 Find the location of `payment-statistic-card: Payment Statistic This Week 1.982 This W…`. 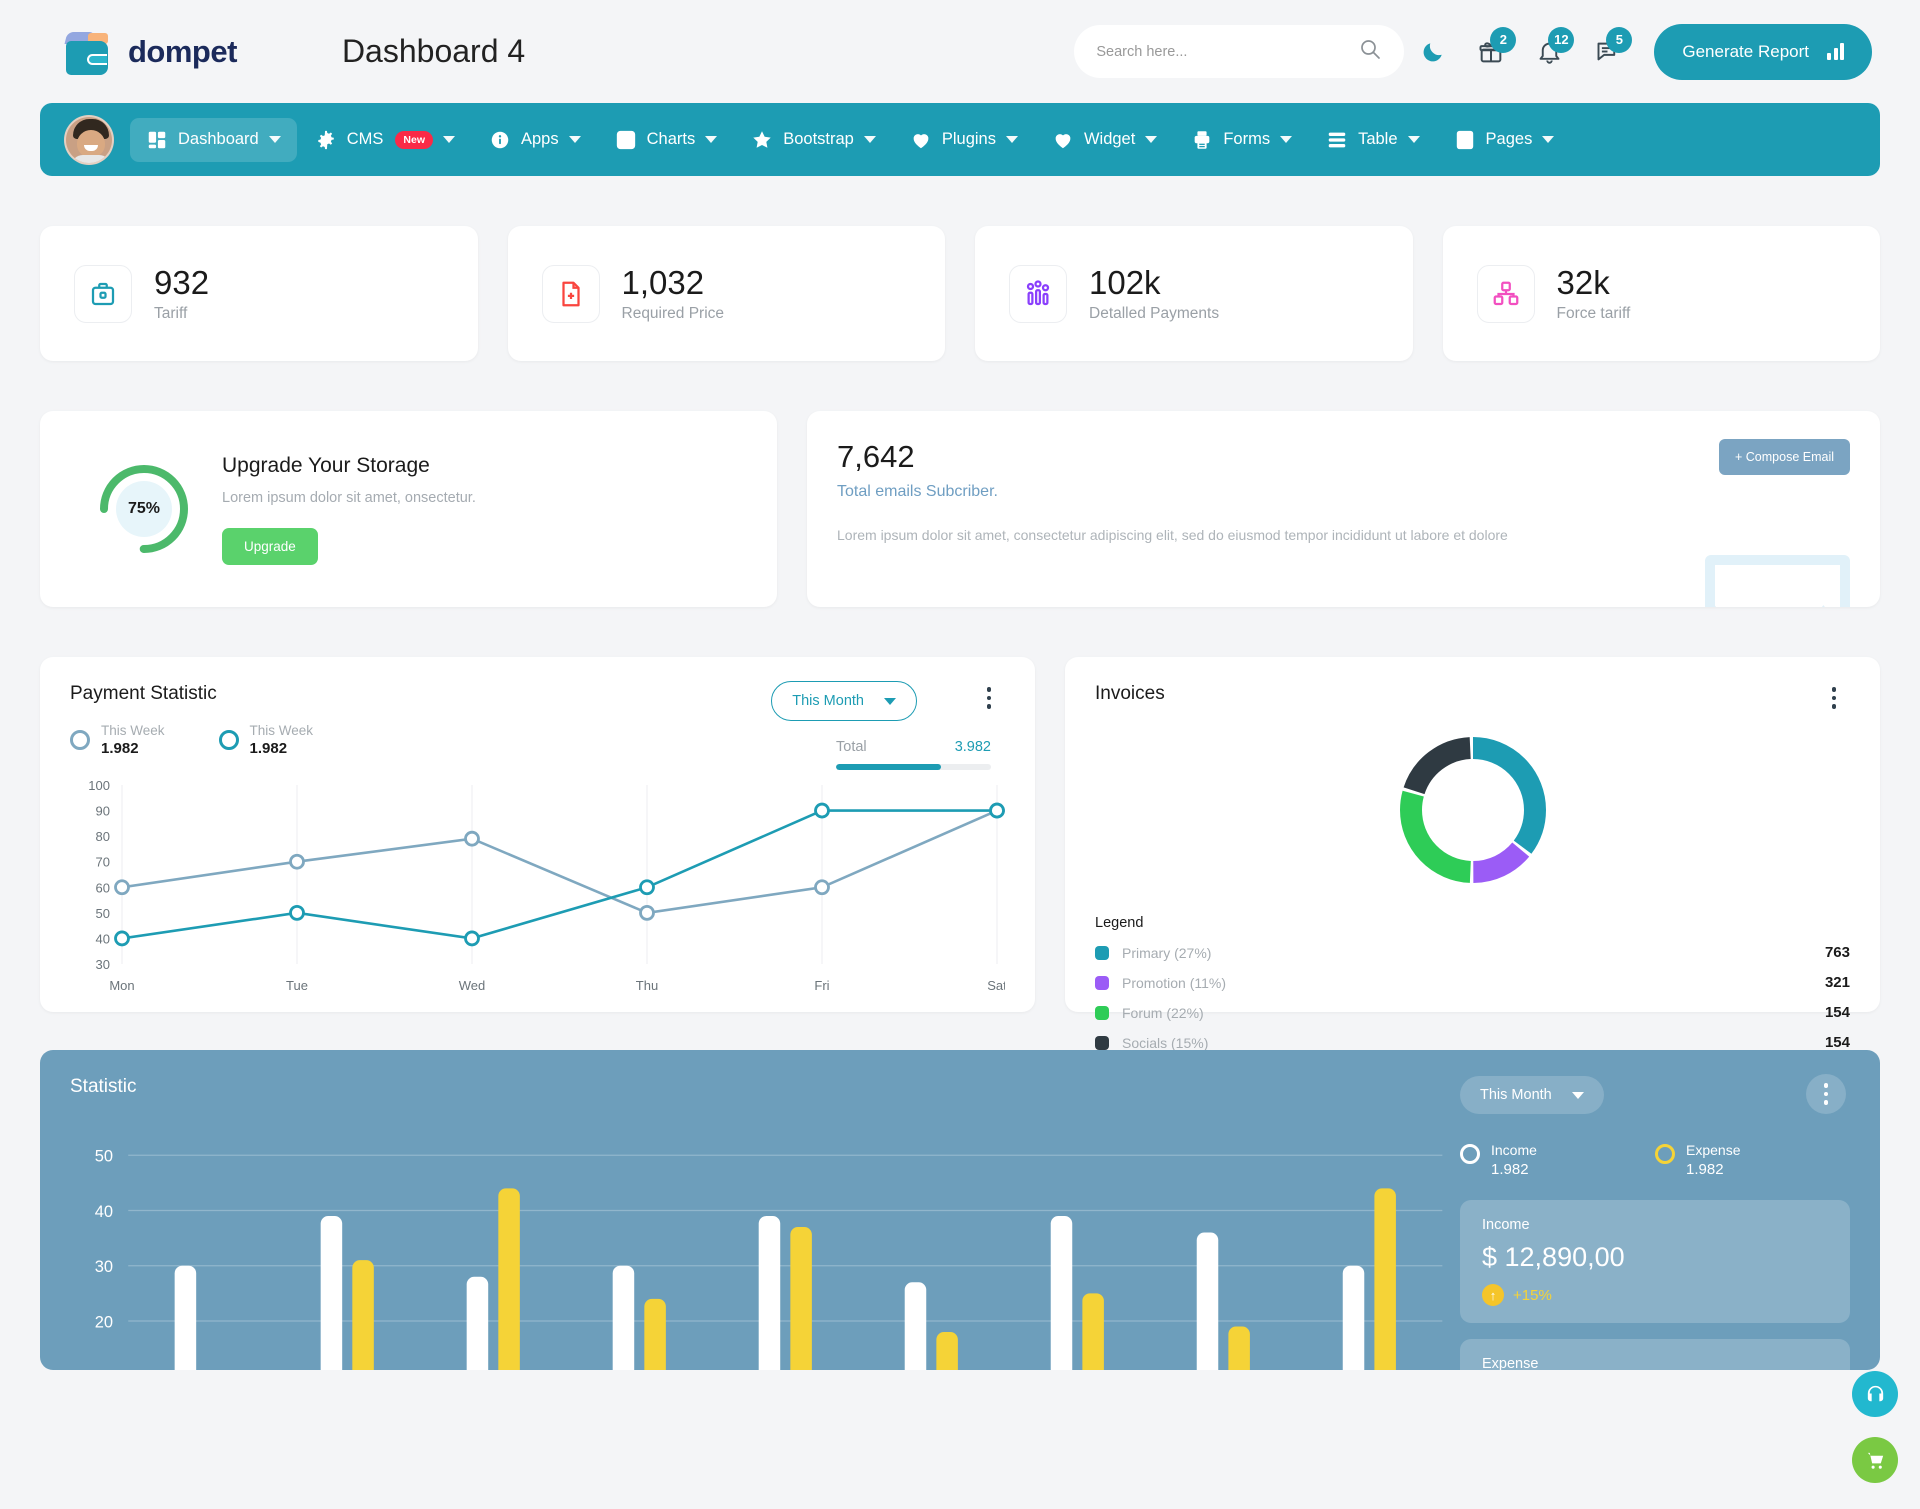

payment-statistic-card: Payment Statistic This Week 1.982 This W… is located at coordinates (537, 834).